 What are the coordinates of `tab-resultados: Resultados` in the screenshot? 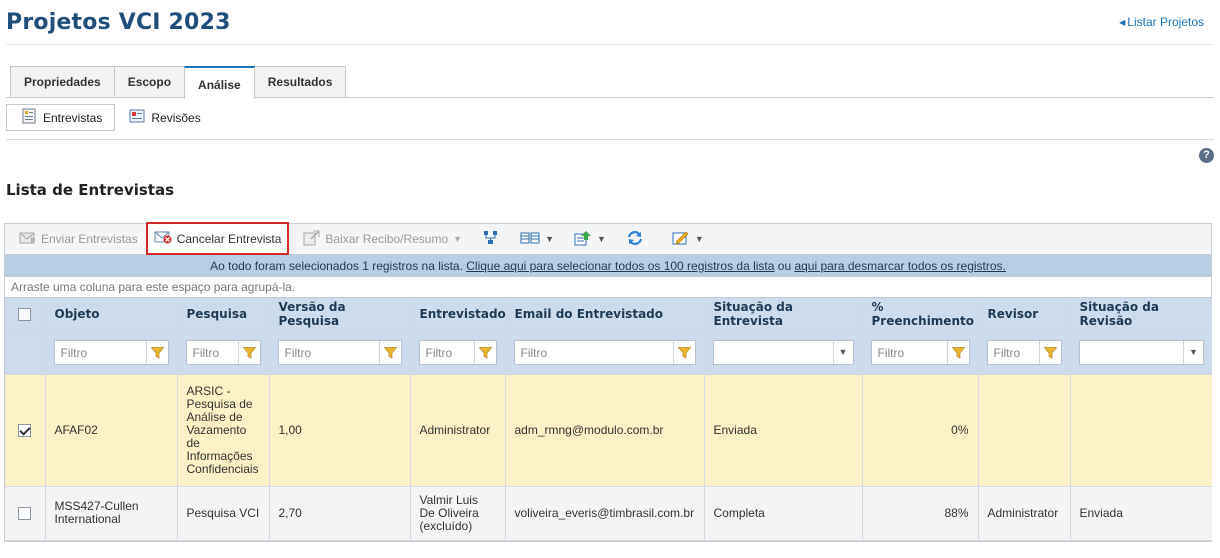 It's located at (300, 82).